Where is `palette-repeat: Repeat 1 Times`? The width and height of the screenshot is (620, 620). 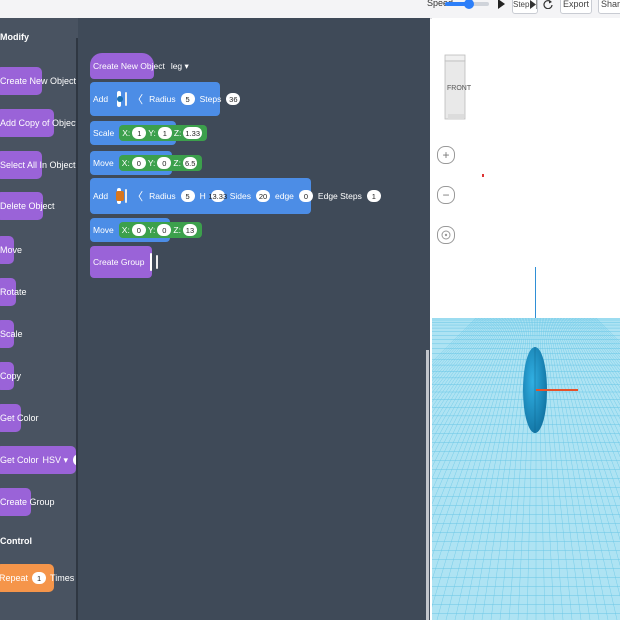 palette-repeat: Repeat 1 Times is located at coordinates (37, 578).